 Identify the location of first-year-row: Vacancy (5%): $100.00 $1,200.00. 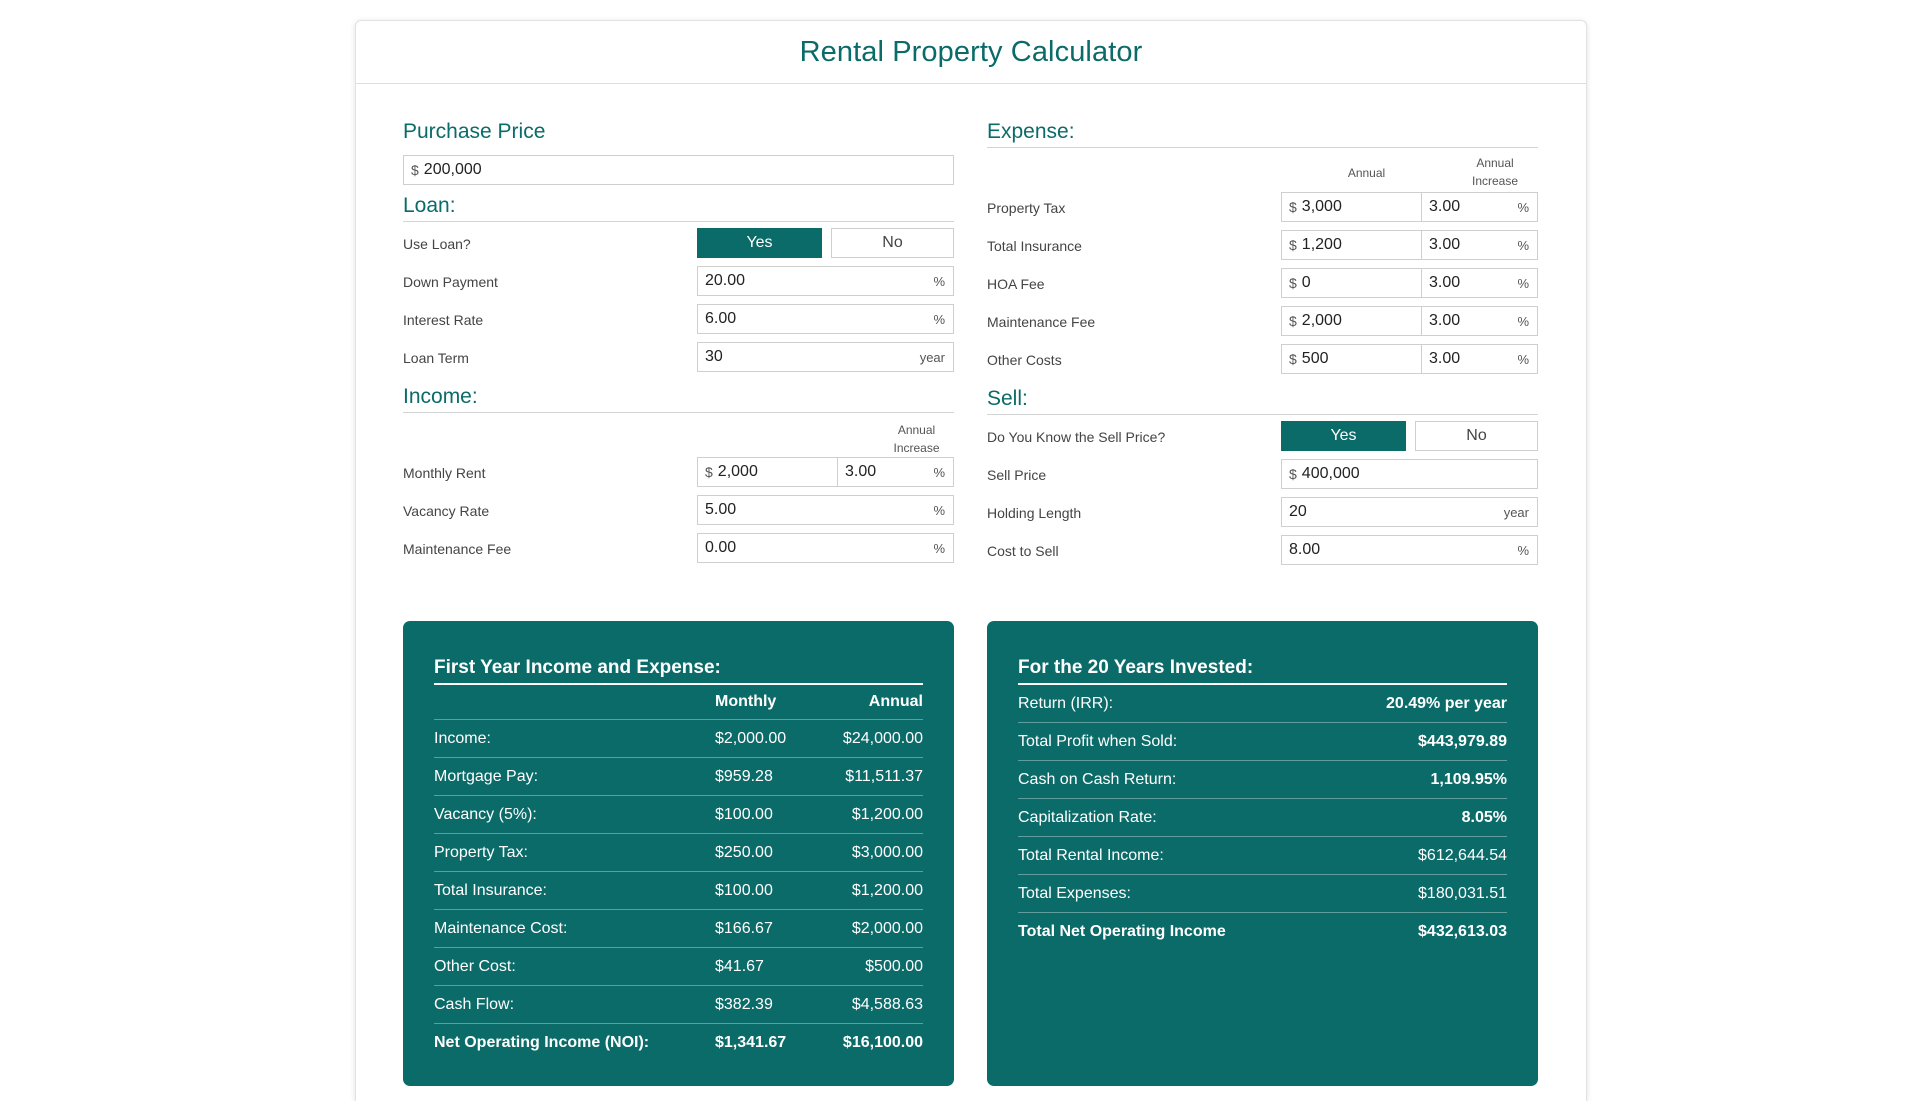
(678, 815).